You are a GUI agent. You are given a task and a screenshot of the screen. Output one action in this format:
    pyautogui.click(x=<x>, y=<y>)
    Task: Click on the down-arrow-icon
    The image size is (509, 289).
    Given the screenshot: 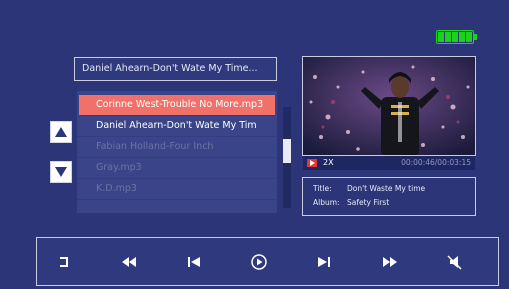 What is the action you would take?
    pyautogui.click(x=61, y=172)
    